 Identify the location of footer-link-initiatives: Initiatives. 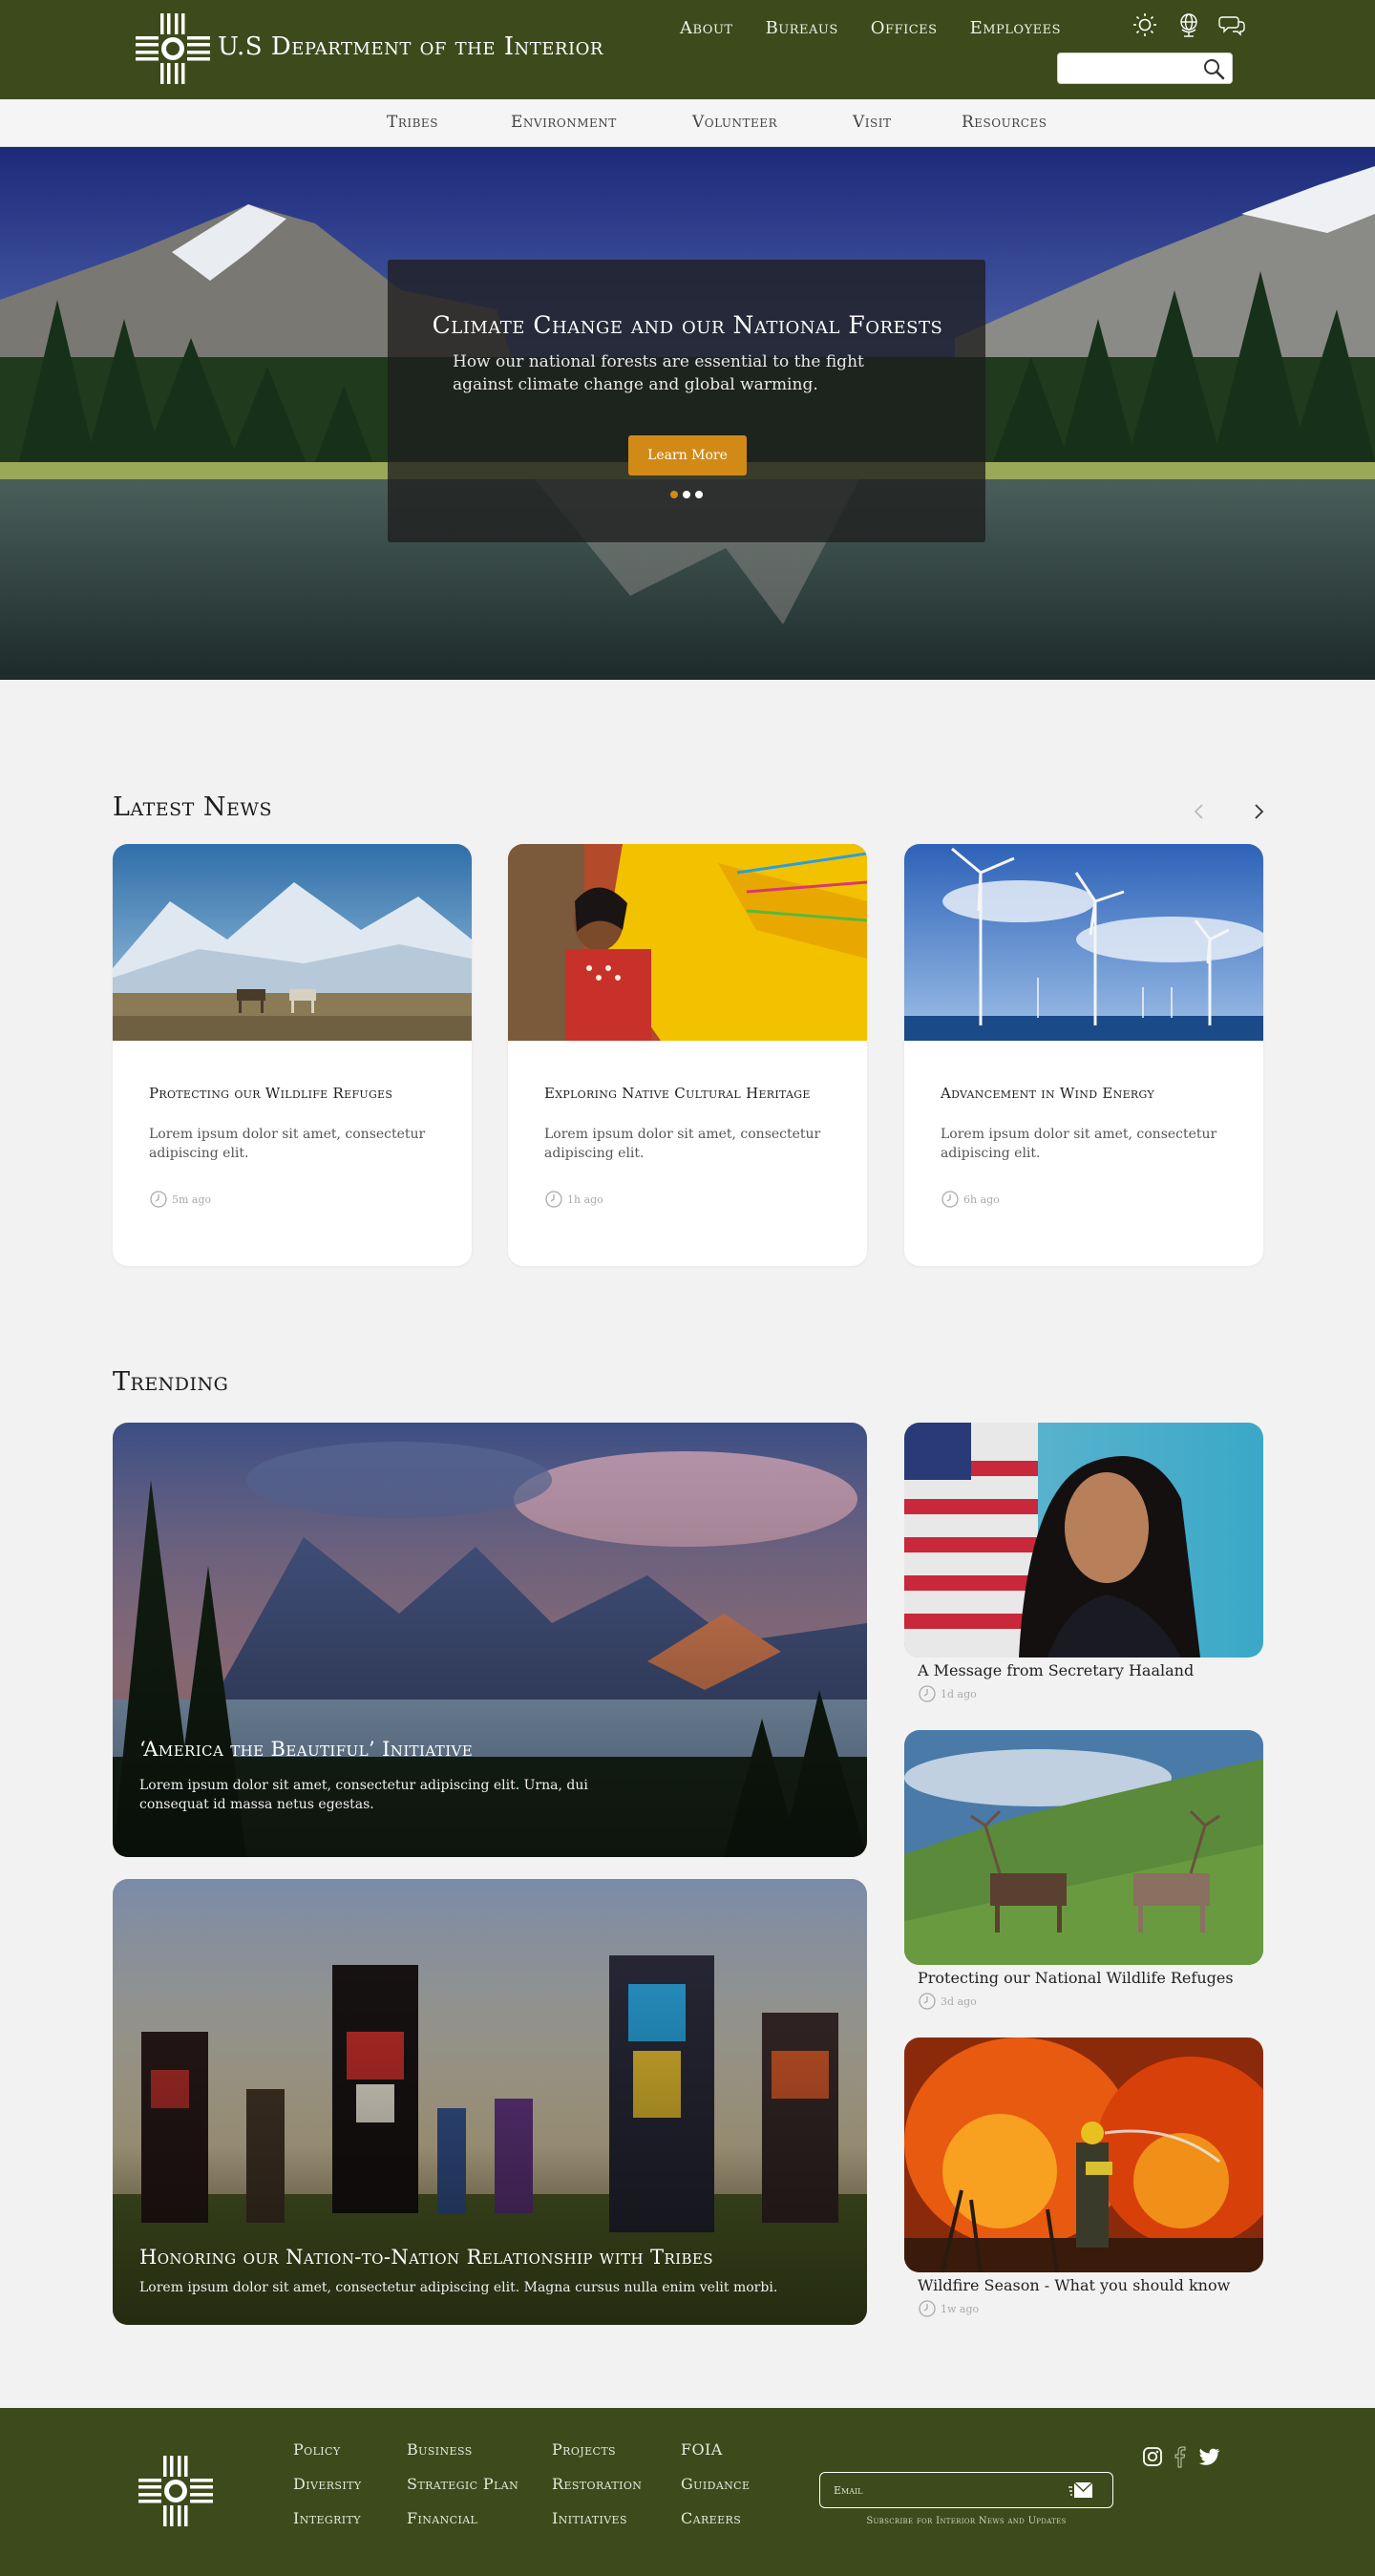
(597, 2518).